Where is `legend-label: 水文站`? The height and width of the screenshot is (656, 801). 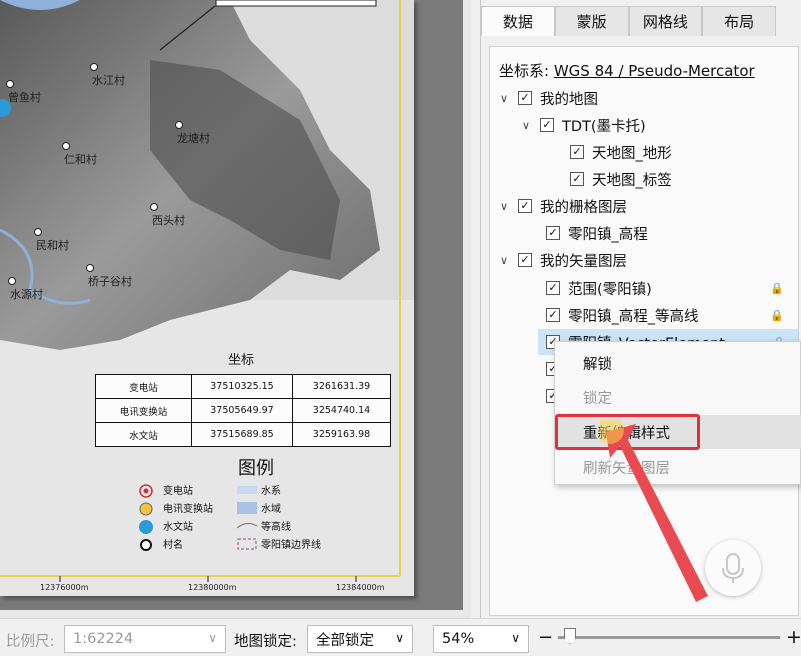
legend-label: 水文站 is located at coordinates (178, 527).